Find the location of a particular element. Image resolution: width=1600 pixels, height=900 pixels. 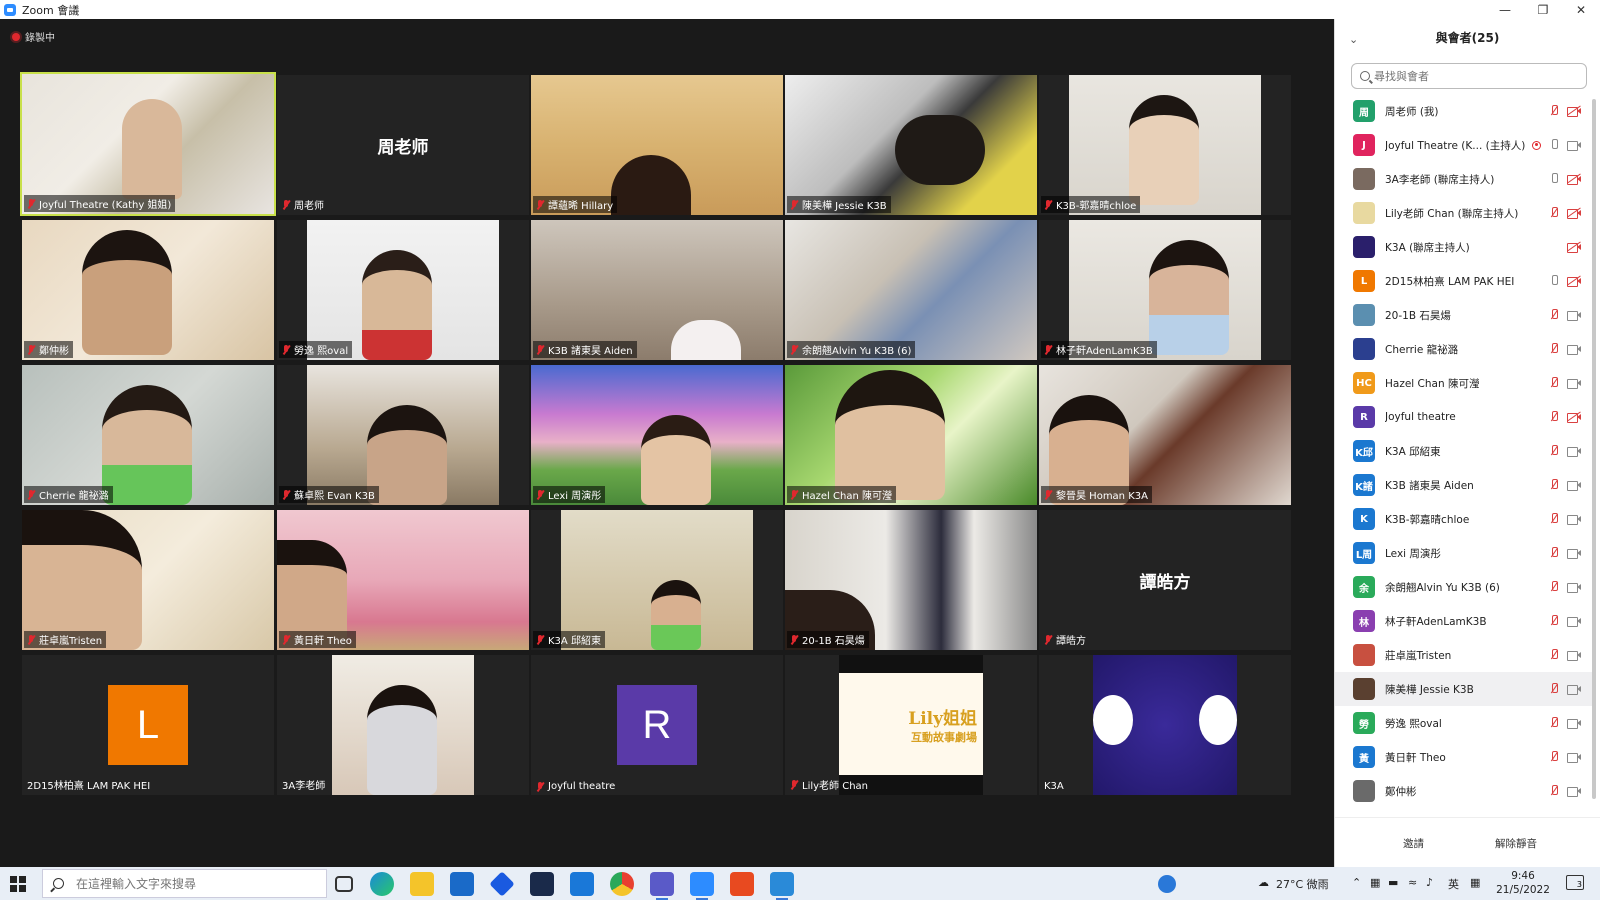

participant-search is located at coordinates (1469, 76).